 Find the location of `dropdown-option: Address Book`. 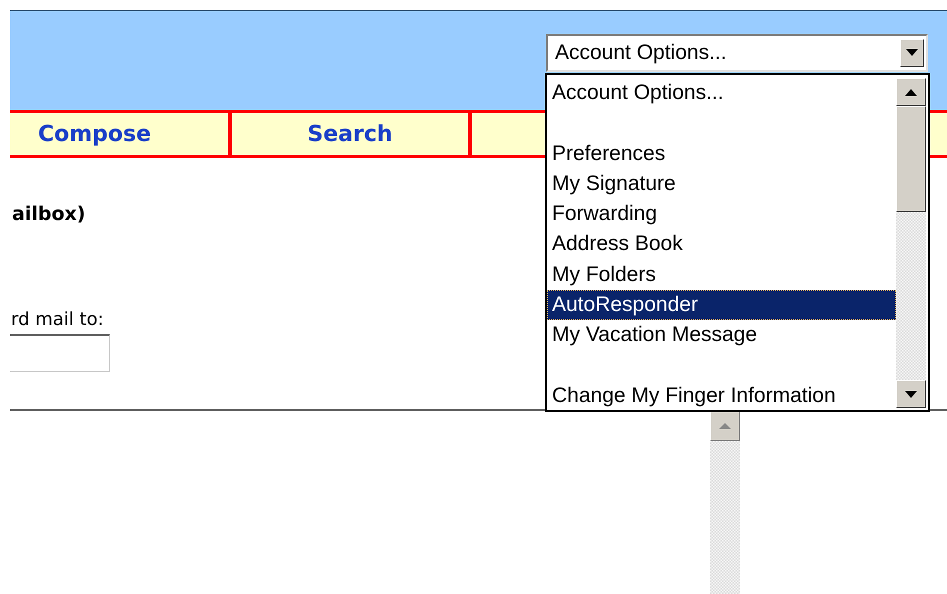

dropdown-option: Address Book is located at coordinates (721, 244).